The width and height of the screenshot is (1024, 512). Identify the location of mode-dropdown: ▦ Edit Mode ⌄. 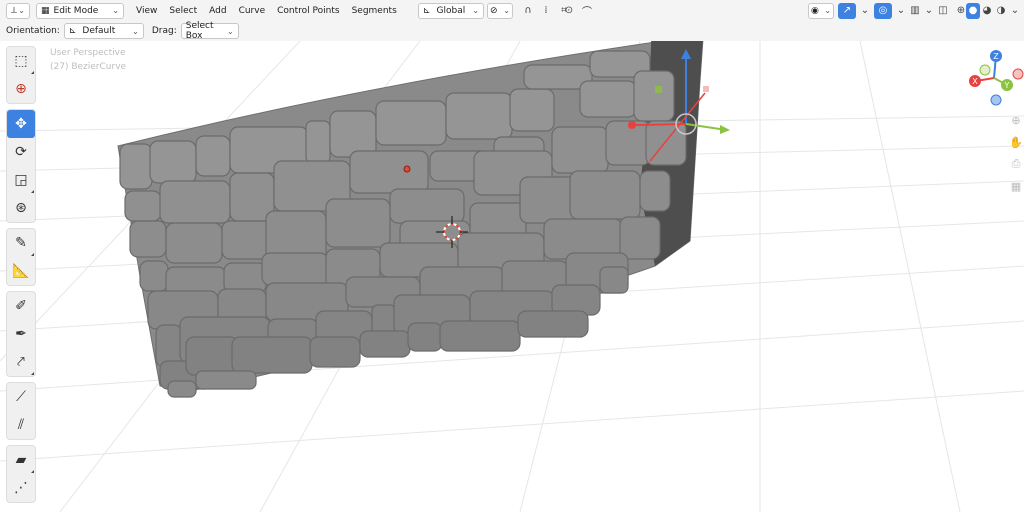
(80, 10).